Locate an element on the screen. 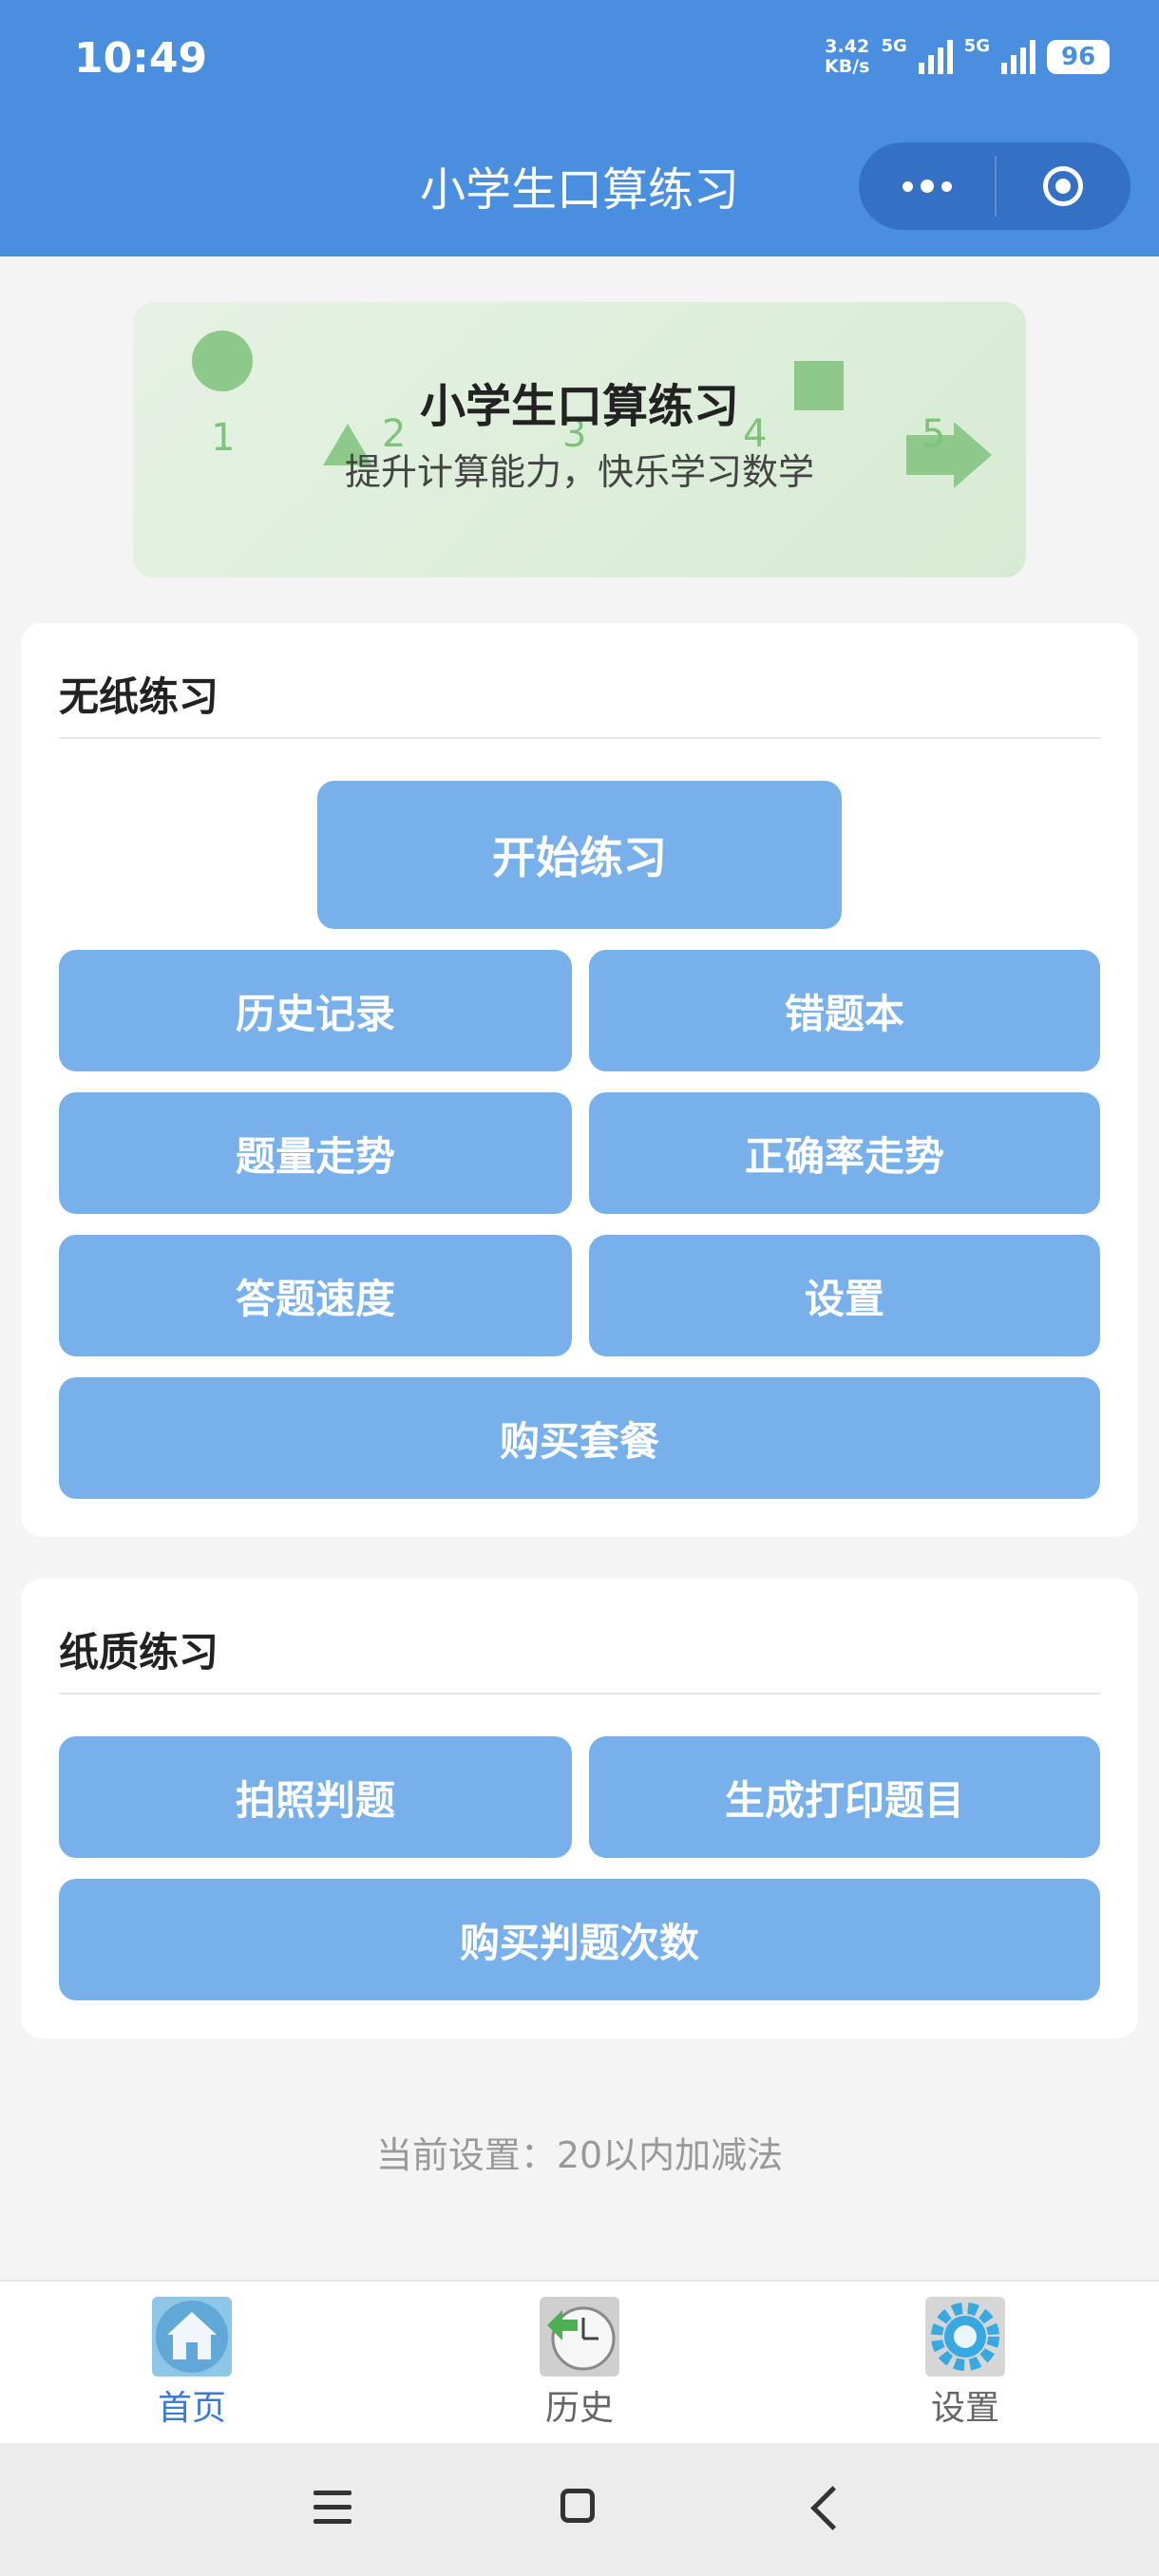 The width and height of the screenshot is (1159, 2576). buy-package-button: 购买套餐 is located at coordinates (579, 1438).